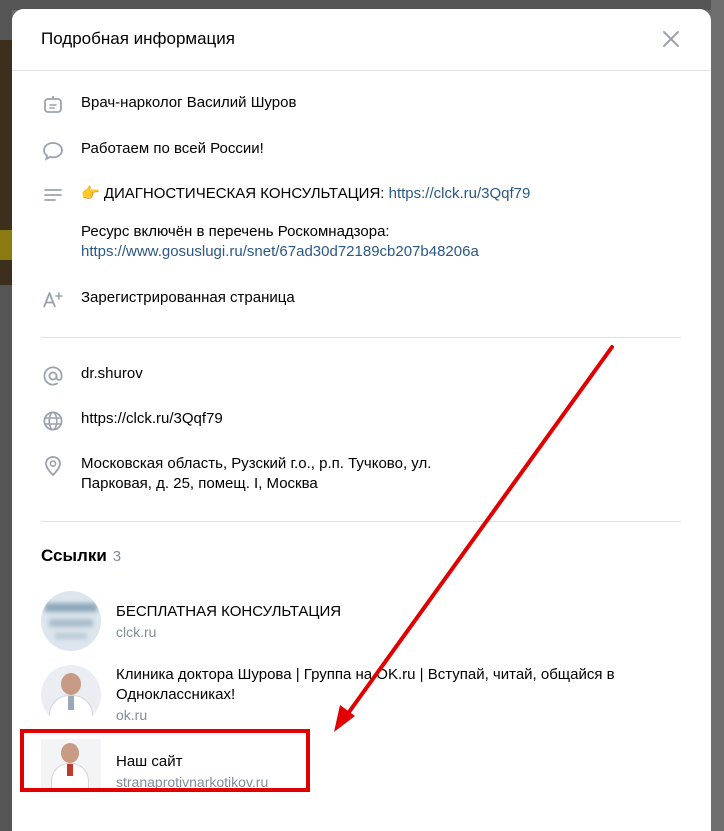 The height and width of the screenshot is (831, 724). I want to click on profile-name: Врач-нарколог Василий Шуров, so click(189, 102).